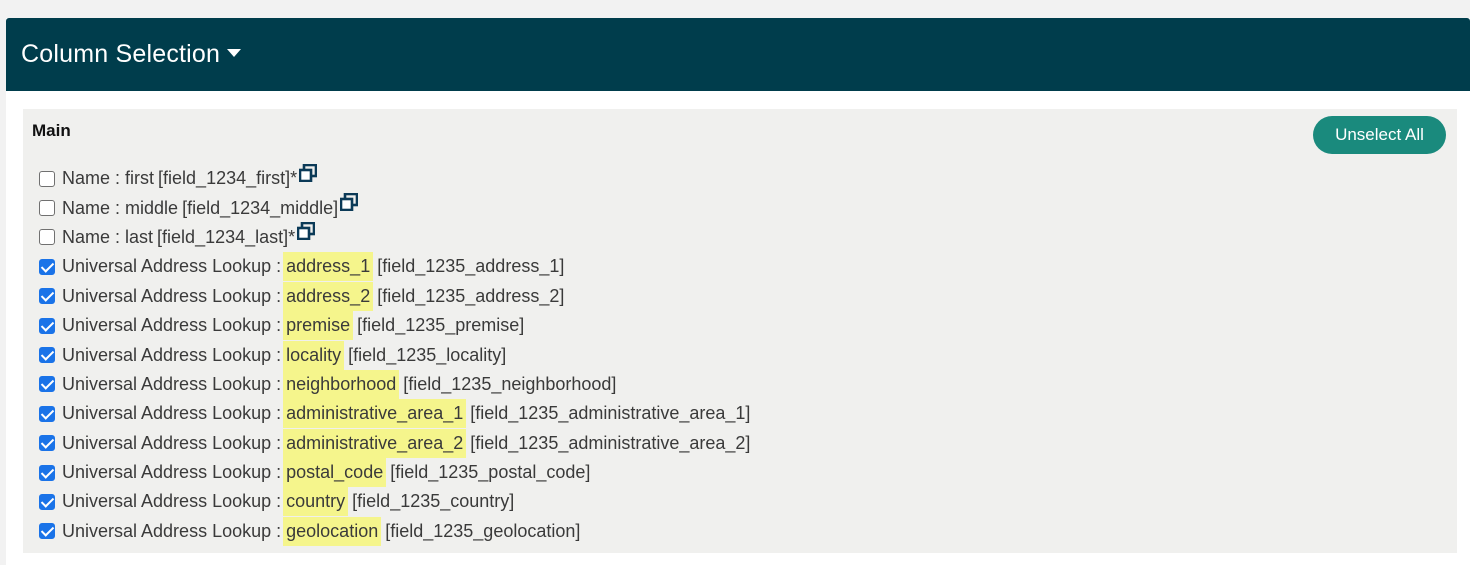 The width and height of the screenshot is (1470, 565). Describe the element at coordinates (140, 178) in the screenshot. I see `column-field-name: first` at that location.